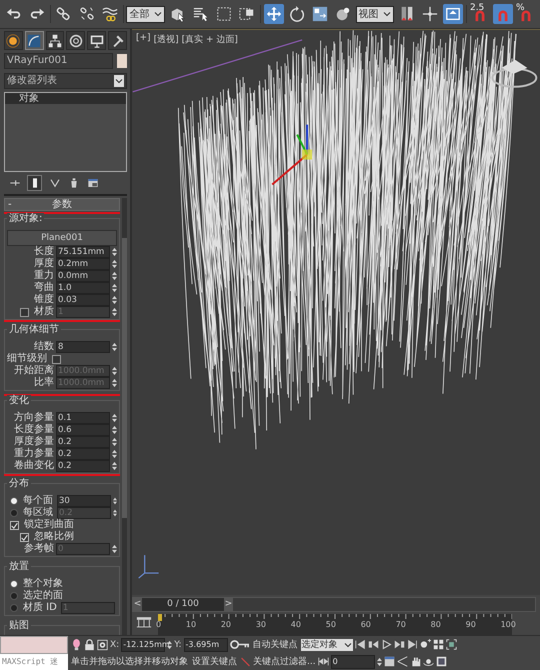  What do you see at coordinates (360, 644) in the screenshot?
I see `go-to-start-icon` at bounding box center [360, 644].